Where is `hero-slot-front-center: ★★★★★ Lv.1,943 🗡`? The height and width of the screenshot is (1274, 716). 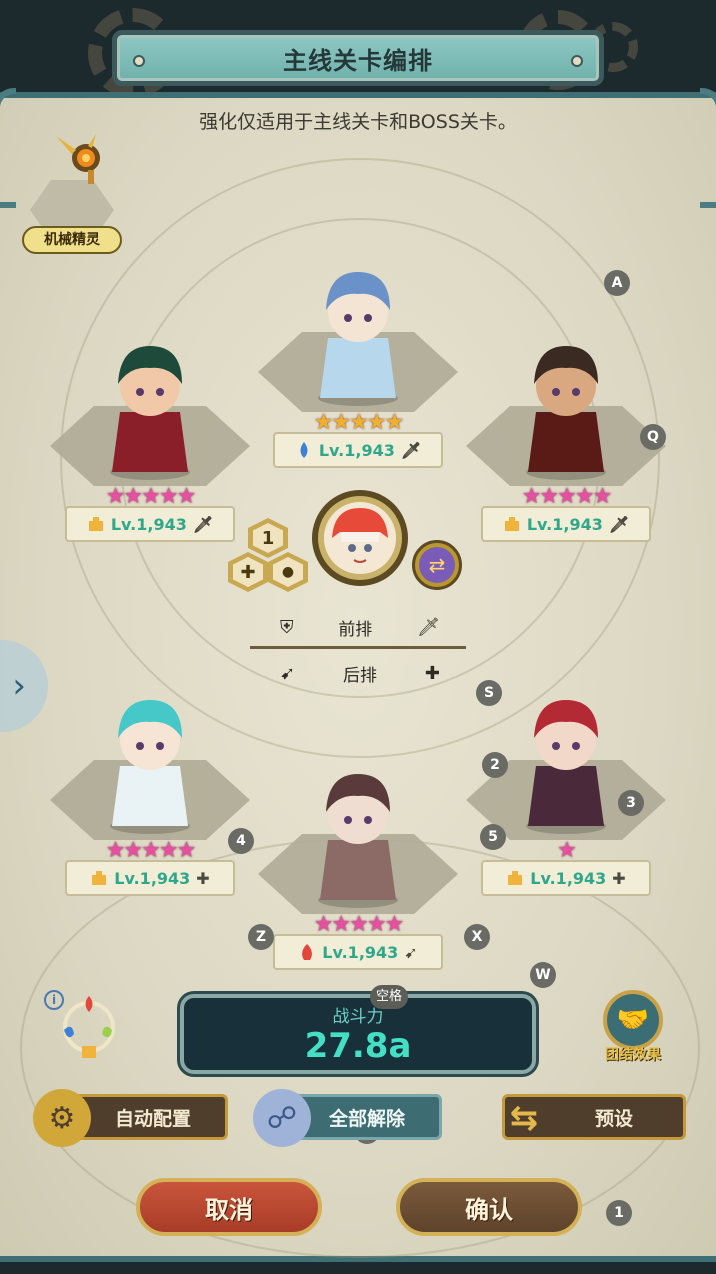 hero-slot-front-center: ★★★★★ Lv.1,943 🗡 is located at coordinates (358, 353).